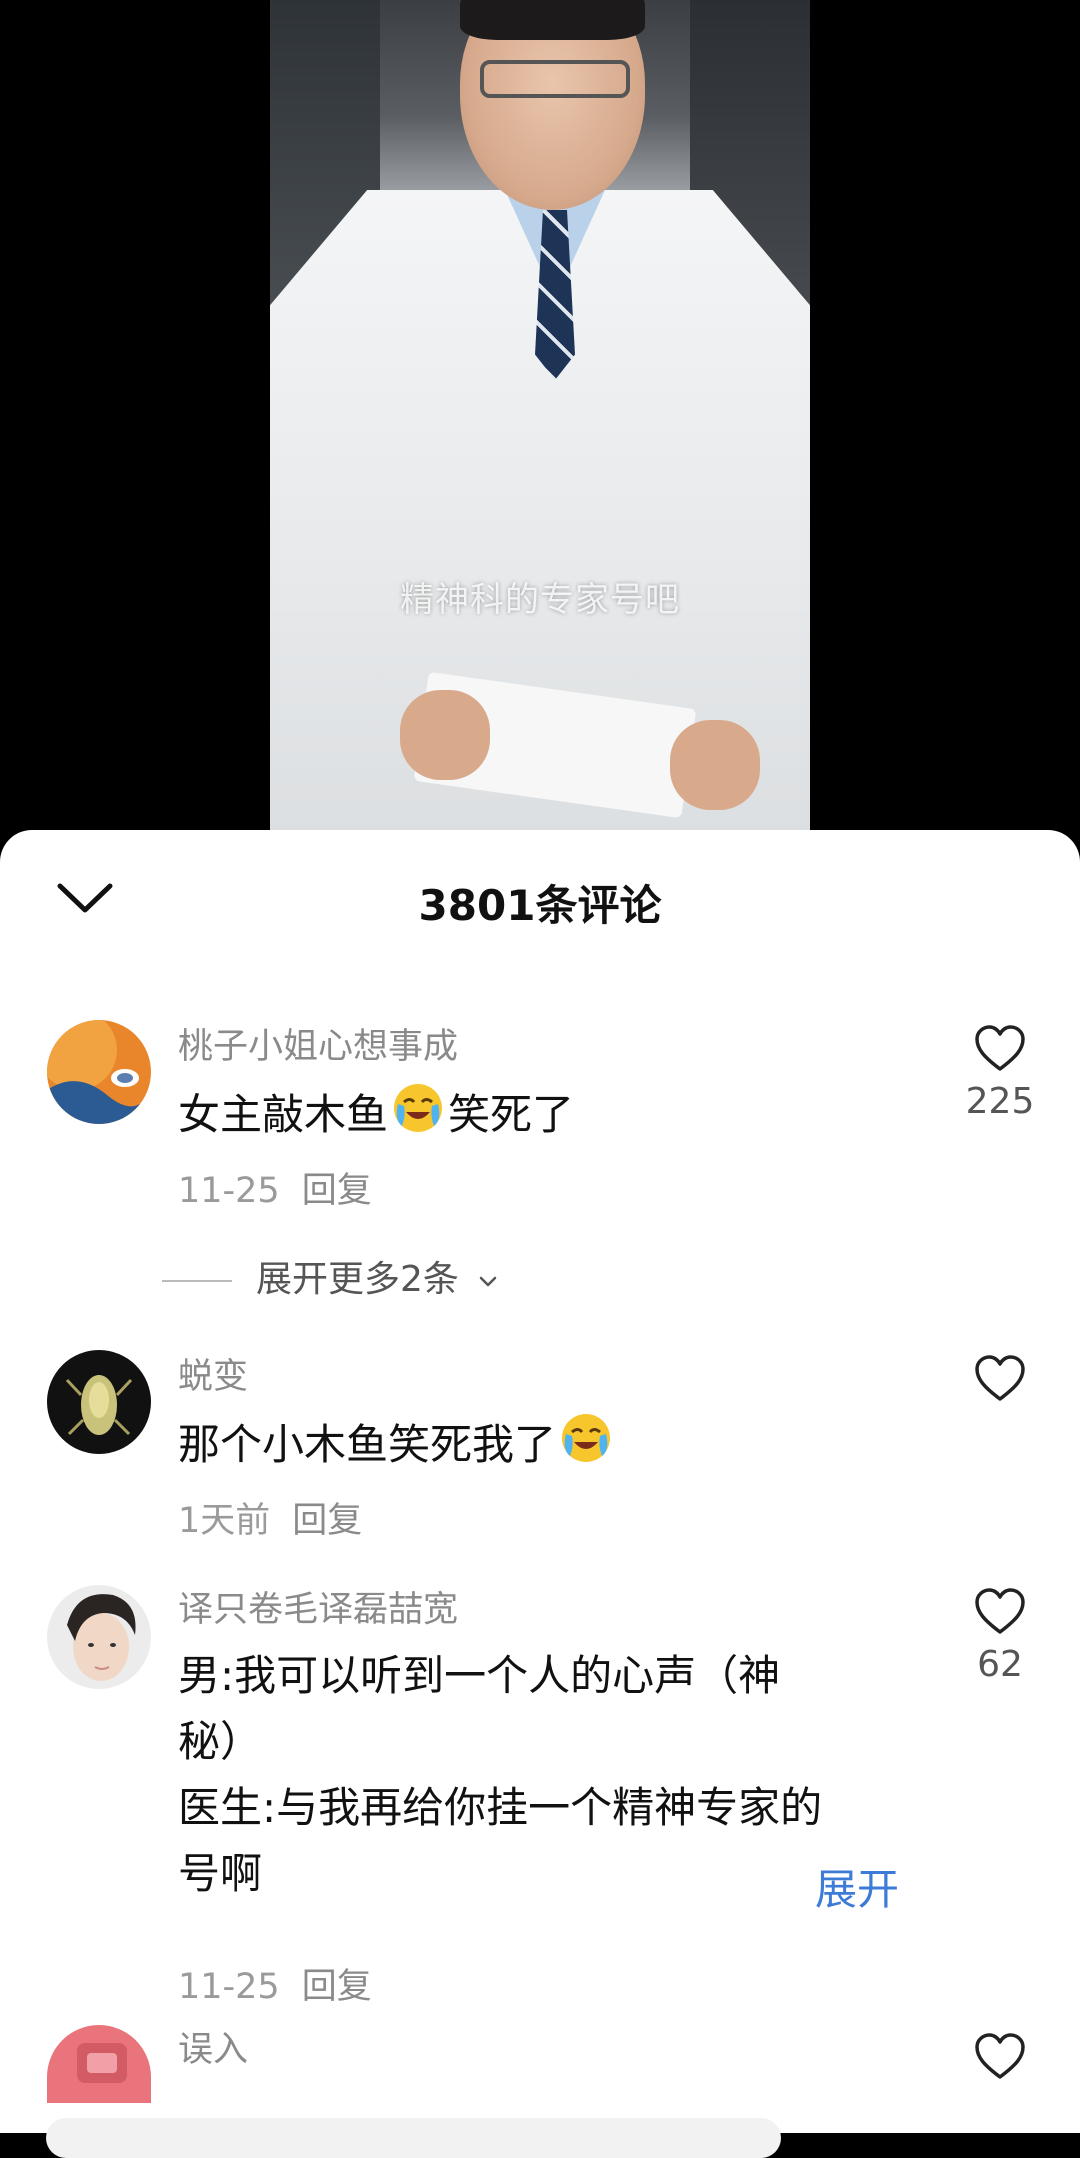 The width and height of the screenshot is (1080, 2158). I want to click on hand-right, so click(715, 765).